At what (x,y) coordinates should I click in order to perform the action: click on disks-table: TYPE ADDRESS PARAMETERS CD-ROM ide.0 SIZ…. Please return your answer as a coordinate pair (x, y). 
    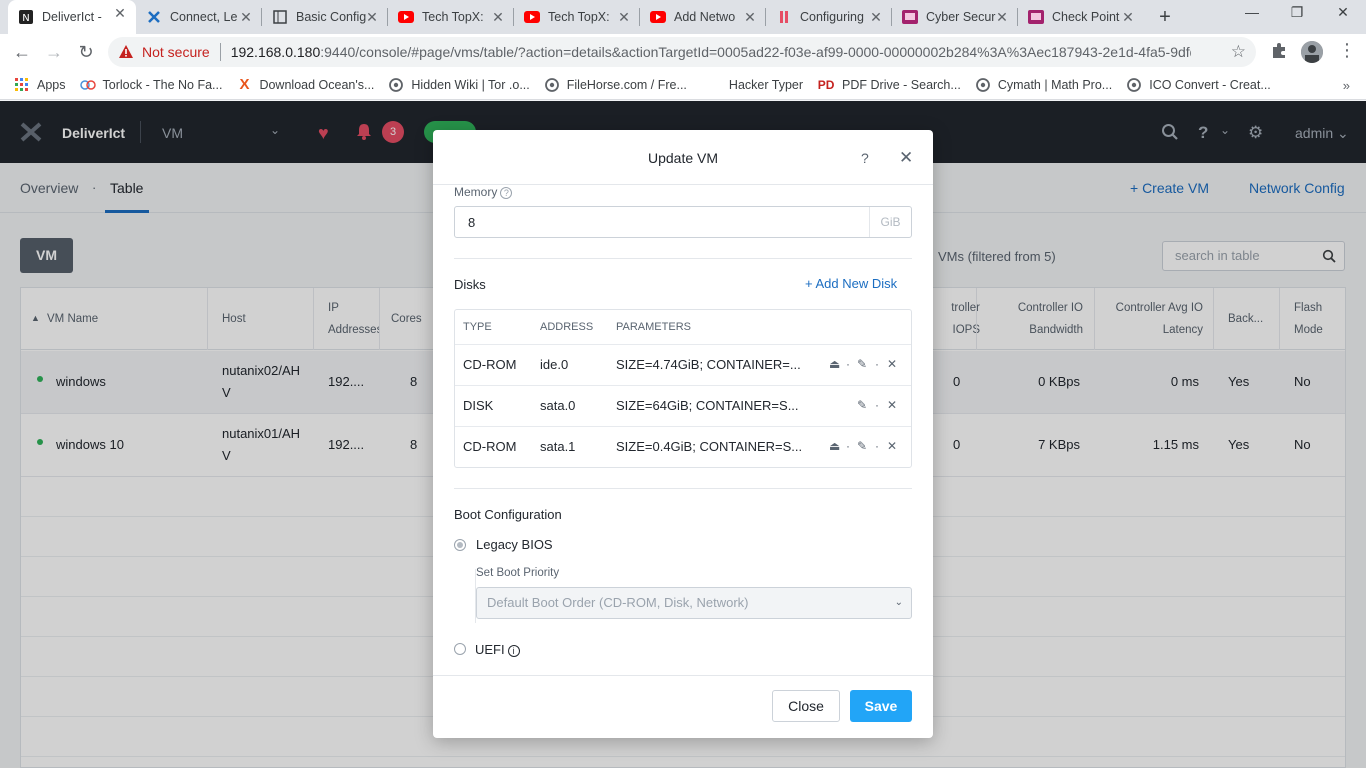
    Looking at the image, I should click on (683, 388).